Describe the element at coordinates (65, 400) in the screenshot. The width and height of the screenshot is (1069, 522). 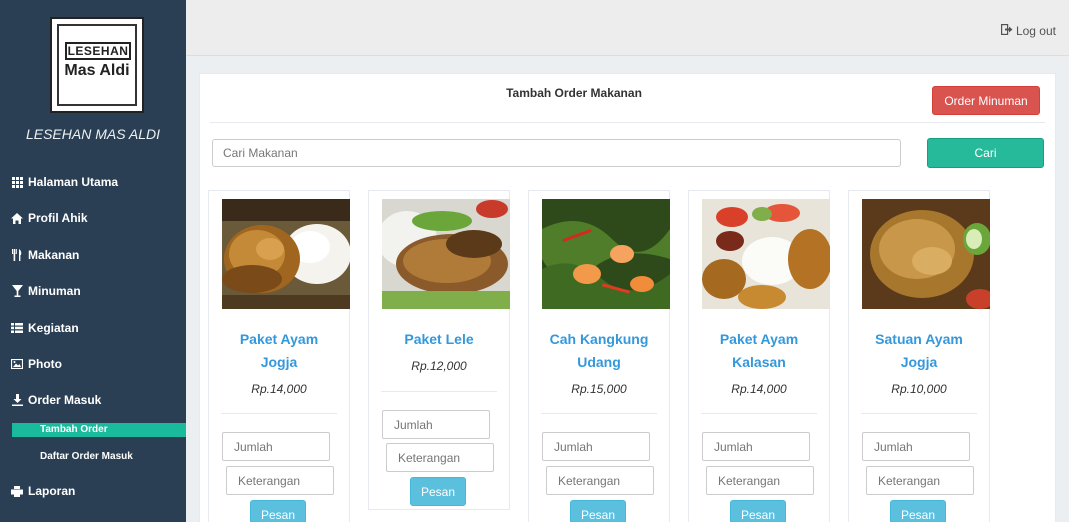
I see `sidebar-item-label: Order Masuk` at that location.